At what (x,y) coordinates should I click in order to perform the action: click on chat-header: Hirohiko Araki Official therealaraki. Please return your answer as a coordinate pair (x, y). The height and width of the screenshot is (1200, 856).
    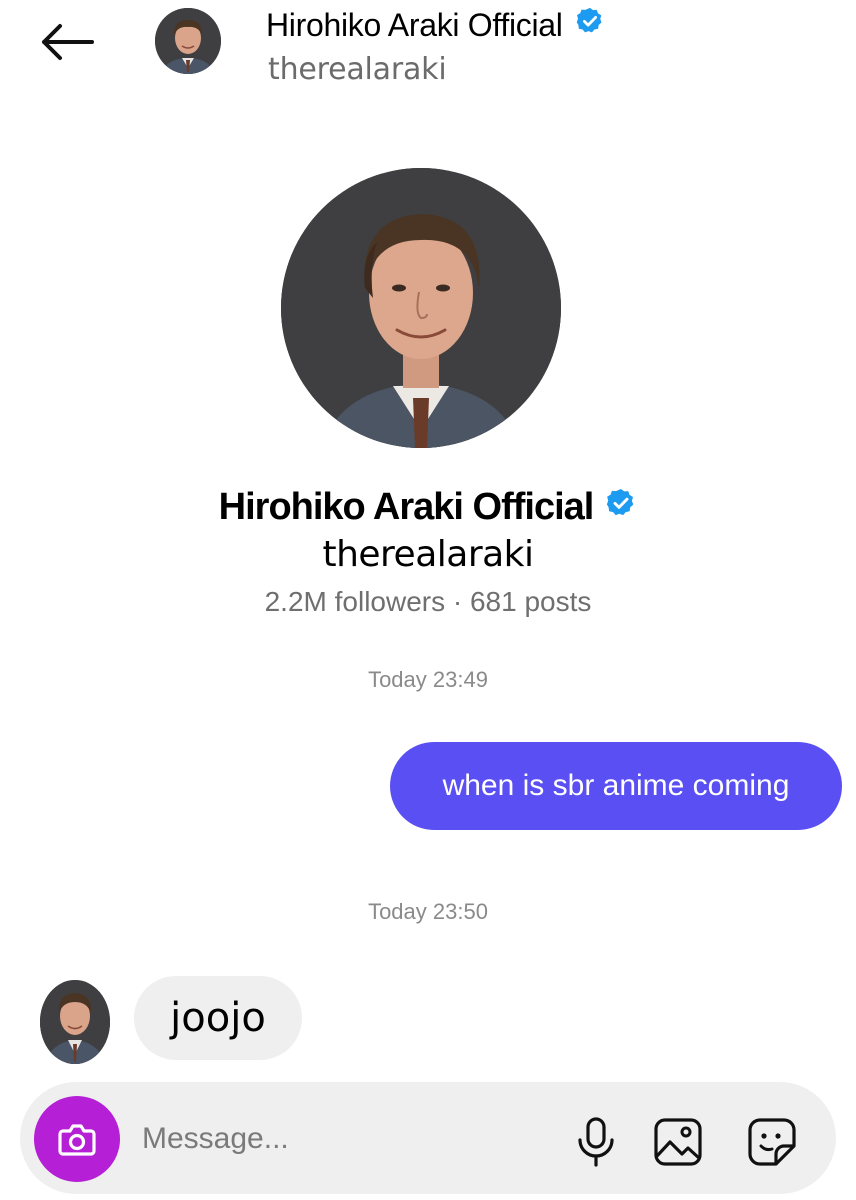
    Looking at the image, I should click on (428, 50).